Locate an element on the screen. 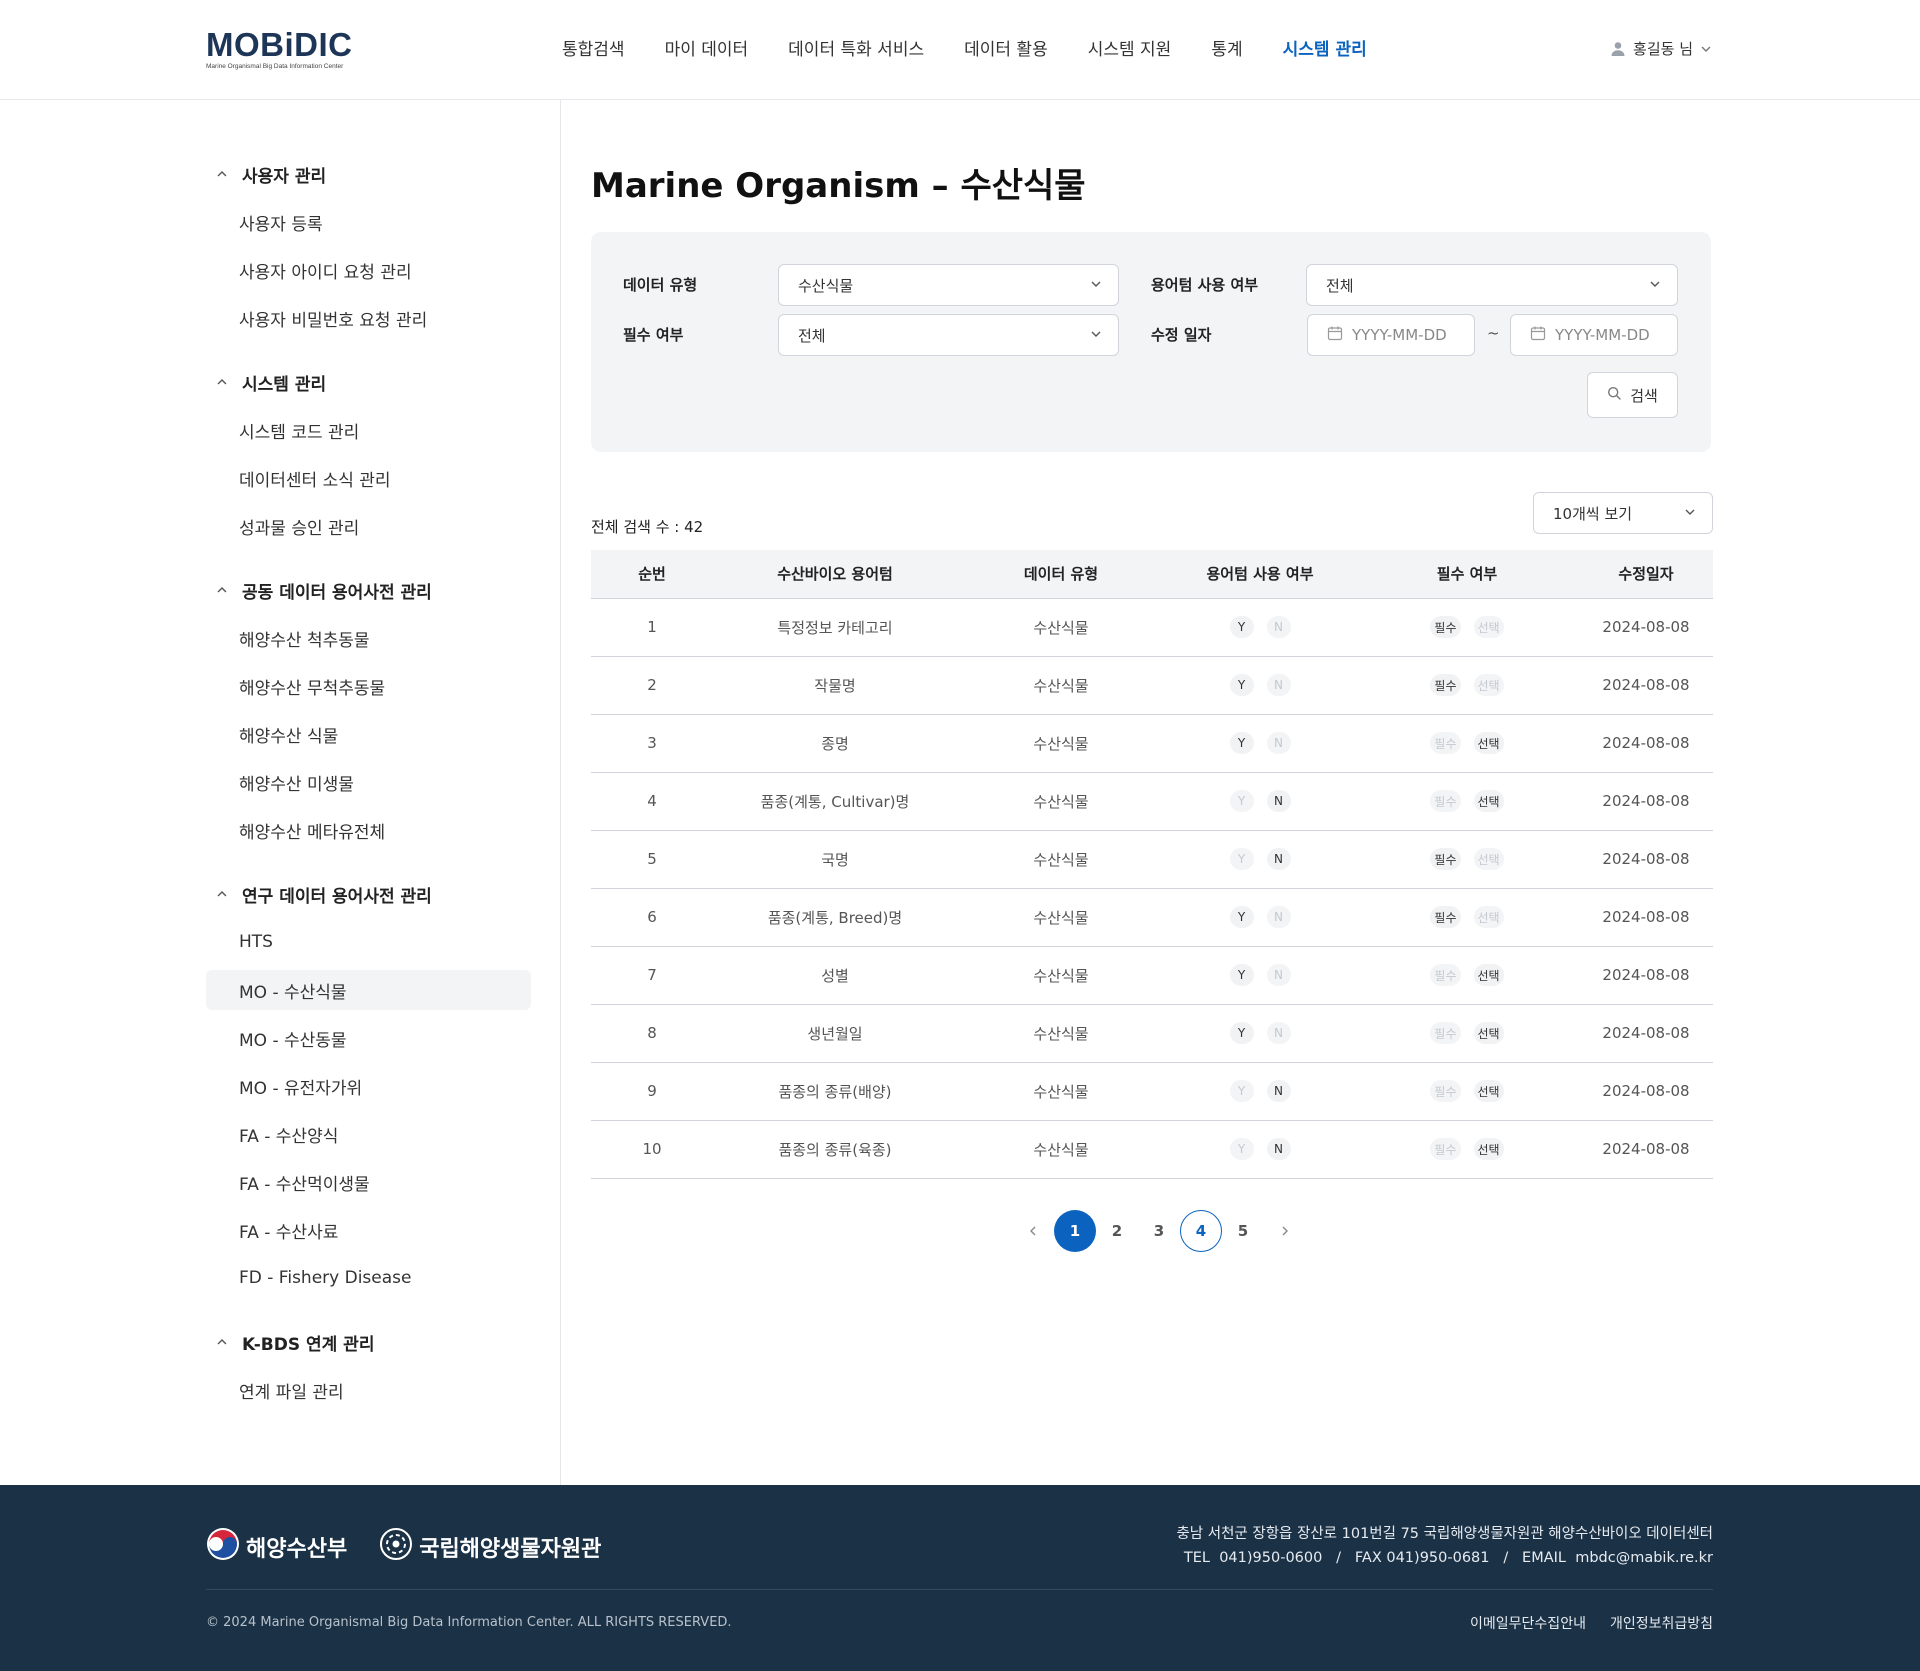 Image resolution: width=1920 pixels, height=1671 pixels. sidebar-item: 사용자 아이디 요청 관리 is located at coordinates (368, 270).